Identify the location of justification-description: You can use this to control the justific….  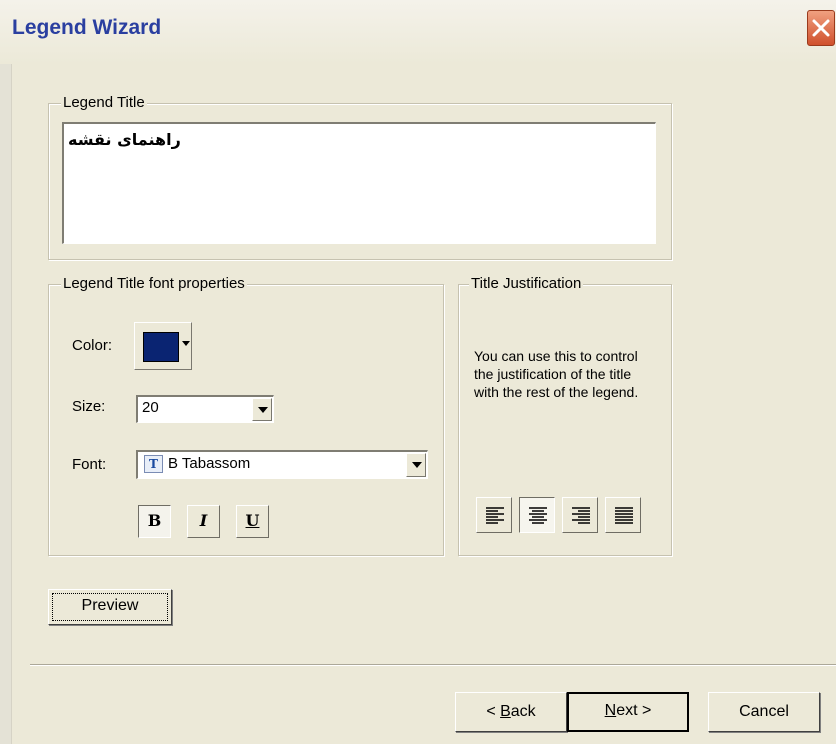
(556, 374).